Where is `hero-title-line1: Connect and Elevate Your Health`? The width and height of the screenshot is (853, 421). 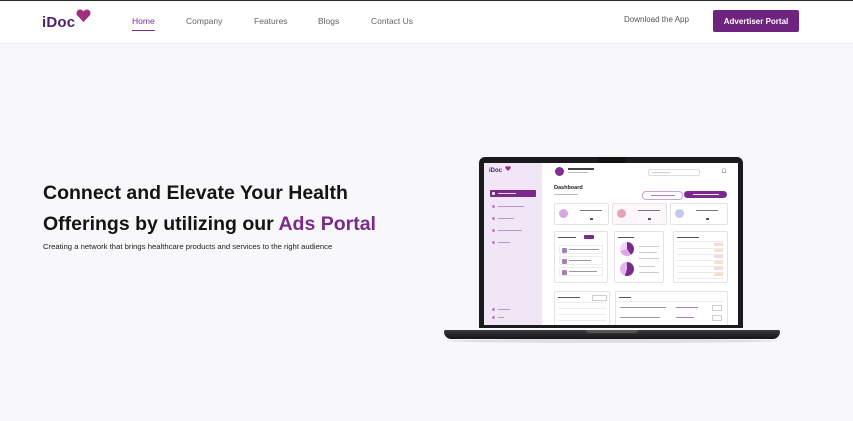 hero-title-line1: Connect and Elevate Your Health is located at coordinates (195, 193).